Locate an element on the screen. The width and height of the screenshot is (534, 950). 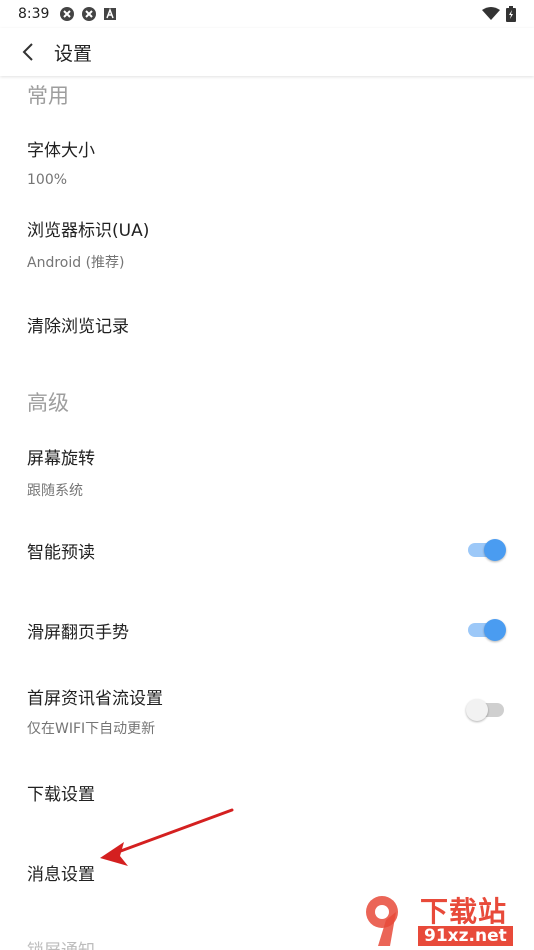
chevron-left-icon is located at coordinates (27, 52).